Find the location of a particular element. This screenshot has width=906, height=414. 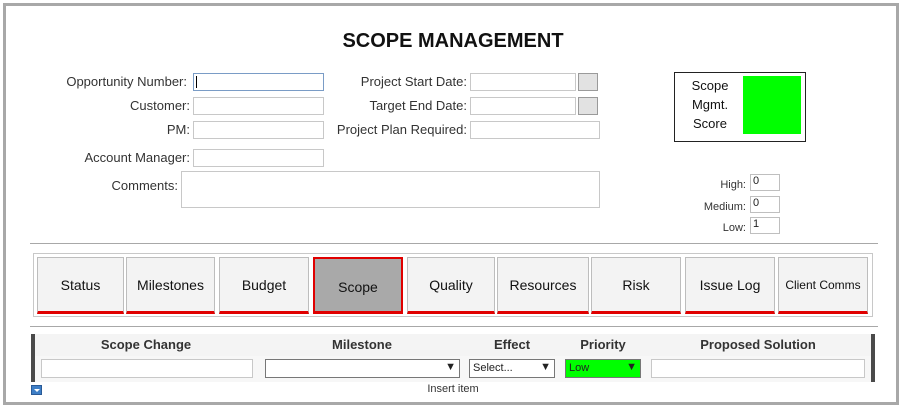

column-header-proposed-solution: Proposed Solution is located at coordinates (758, 344).